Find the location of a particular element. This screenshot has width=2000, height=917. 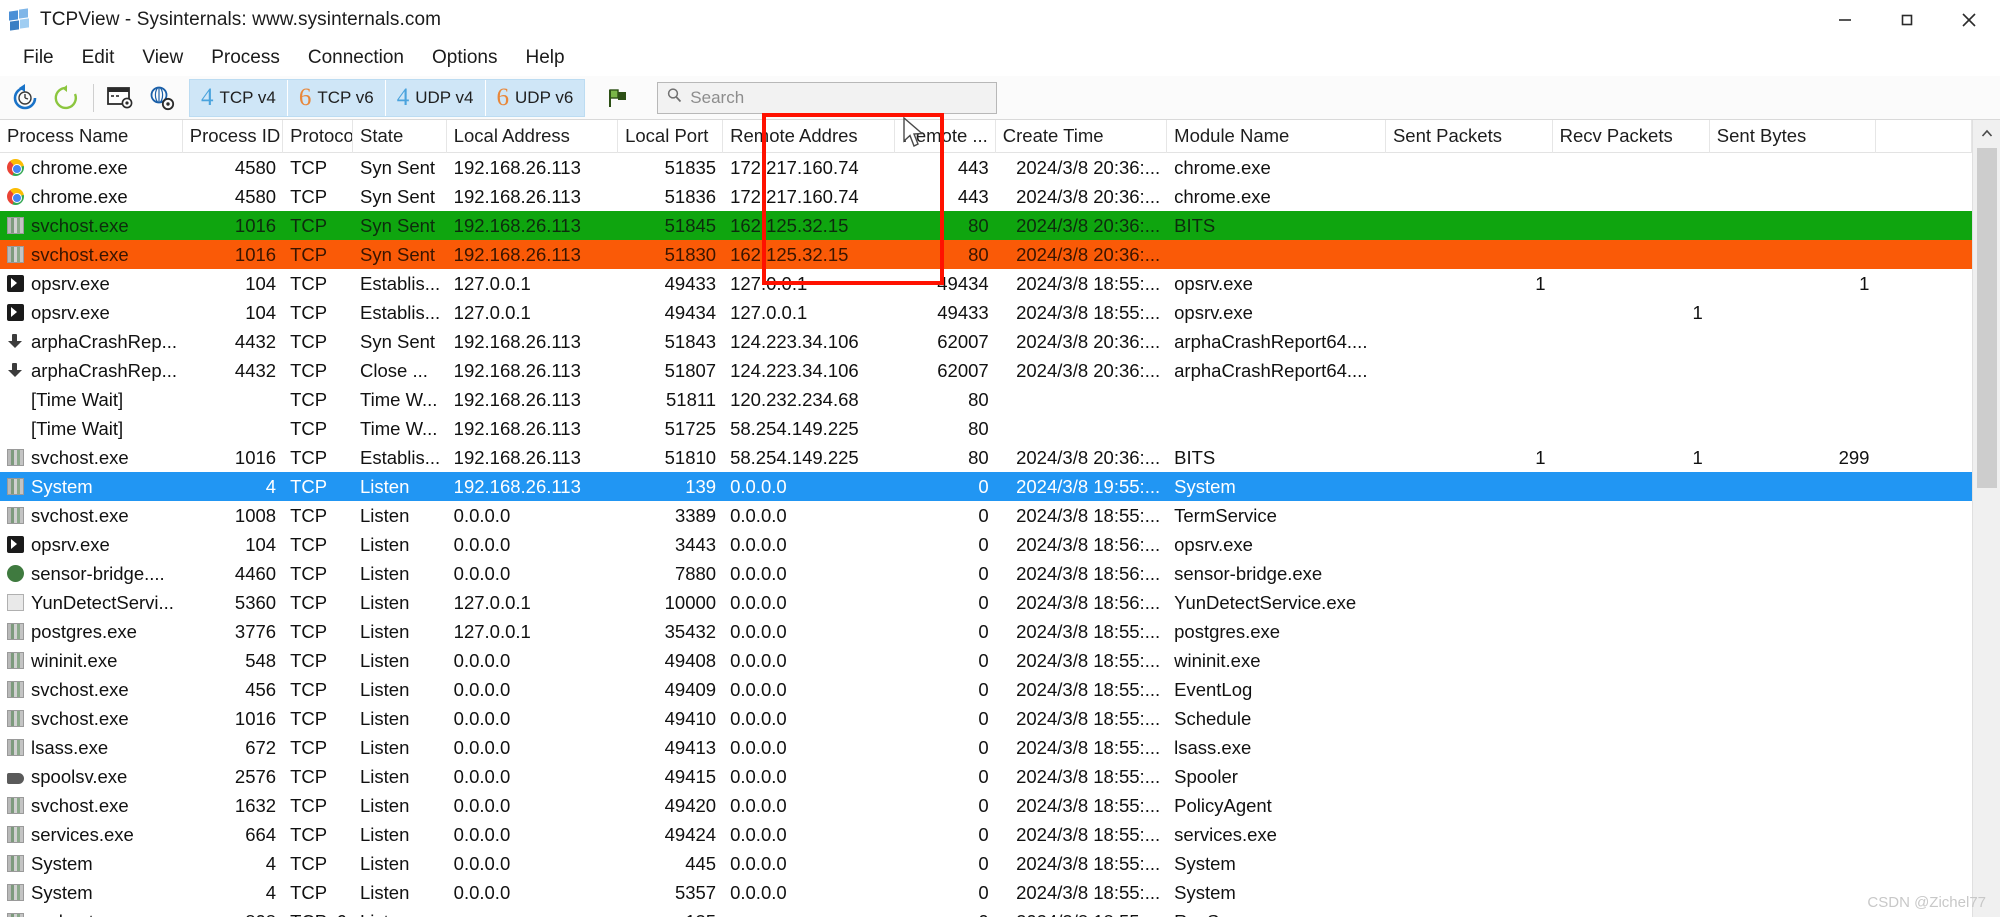

cell-module_name is located at coordinates (1276, 428).